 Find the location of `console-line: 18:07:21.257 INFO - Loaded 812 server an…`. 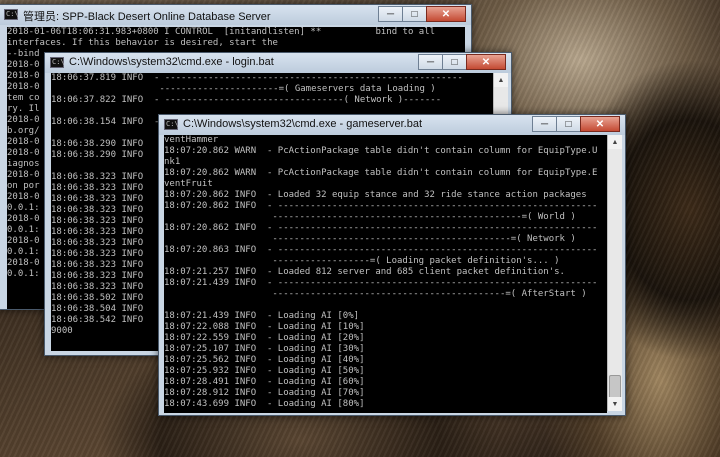

console-line: 18:07:21.257 INFO - Loaded 812 server an… is located at coordinates (364, 272).